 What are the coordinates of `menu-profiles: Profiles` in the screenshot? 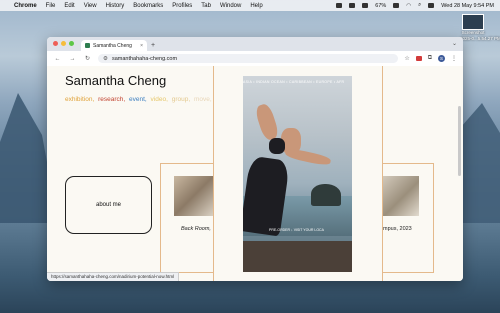 It's located at (182, 6).